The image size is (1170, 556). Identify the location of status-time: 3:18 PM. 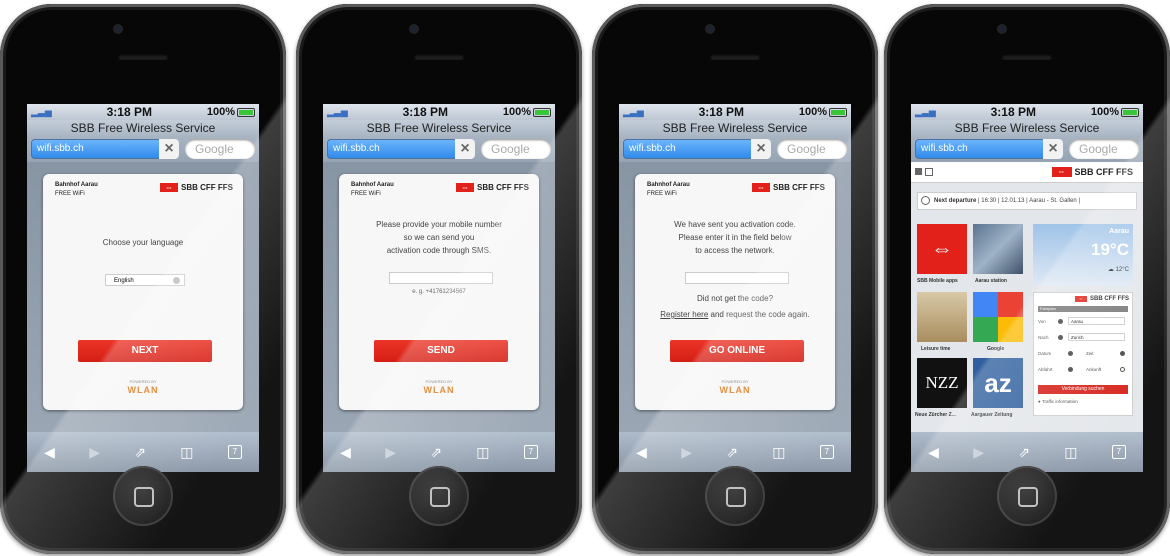
(425, 112).